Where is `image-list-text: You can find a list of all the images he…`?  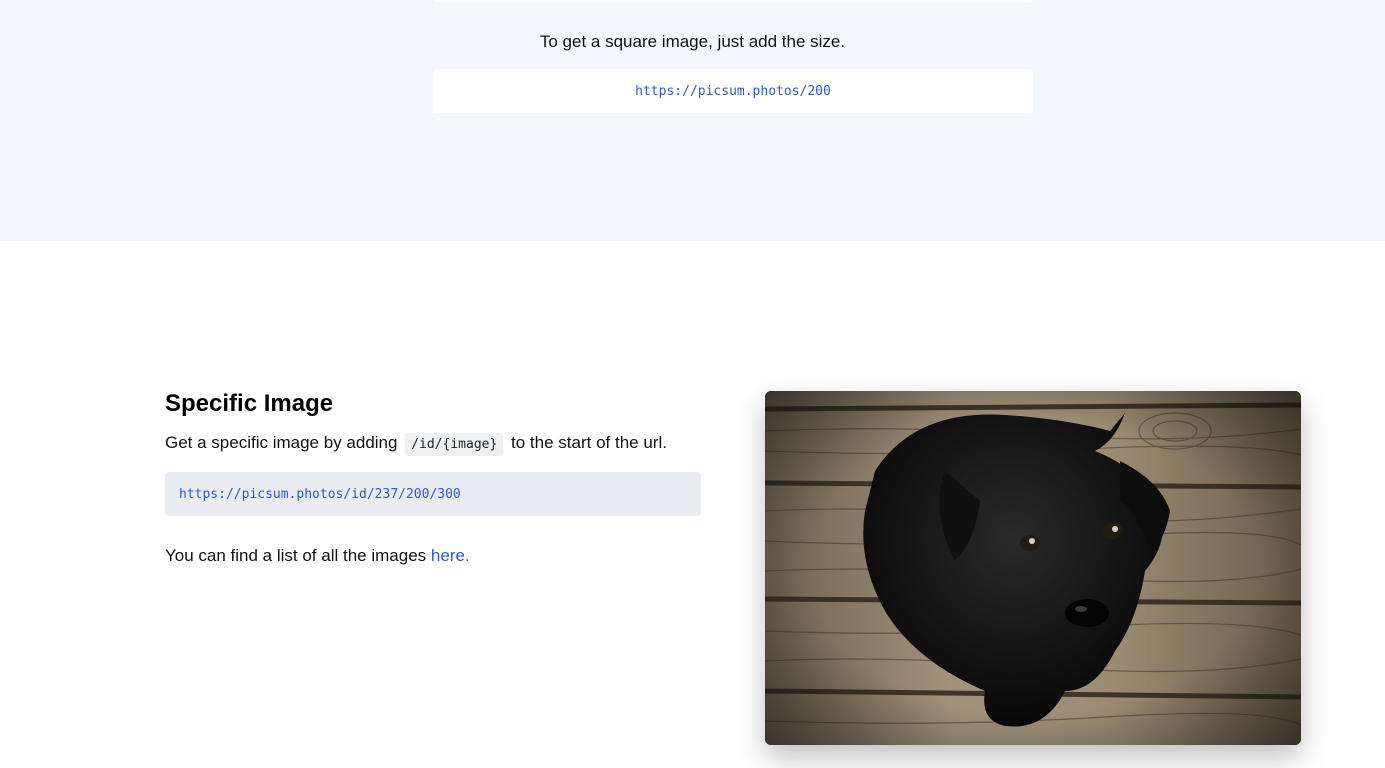 image-list-text: You can find a list of all the images he… is located at coordinates (317, 556).